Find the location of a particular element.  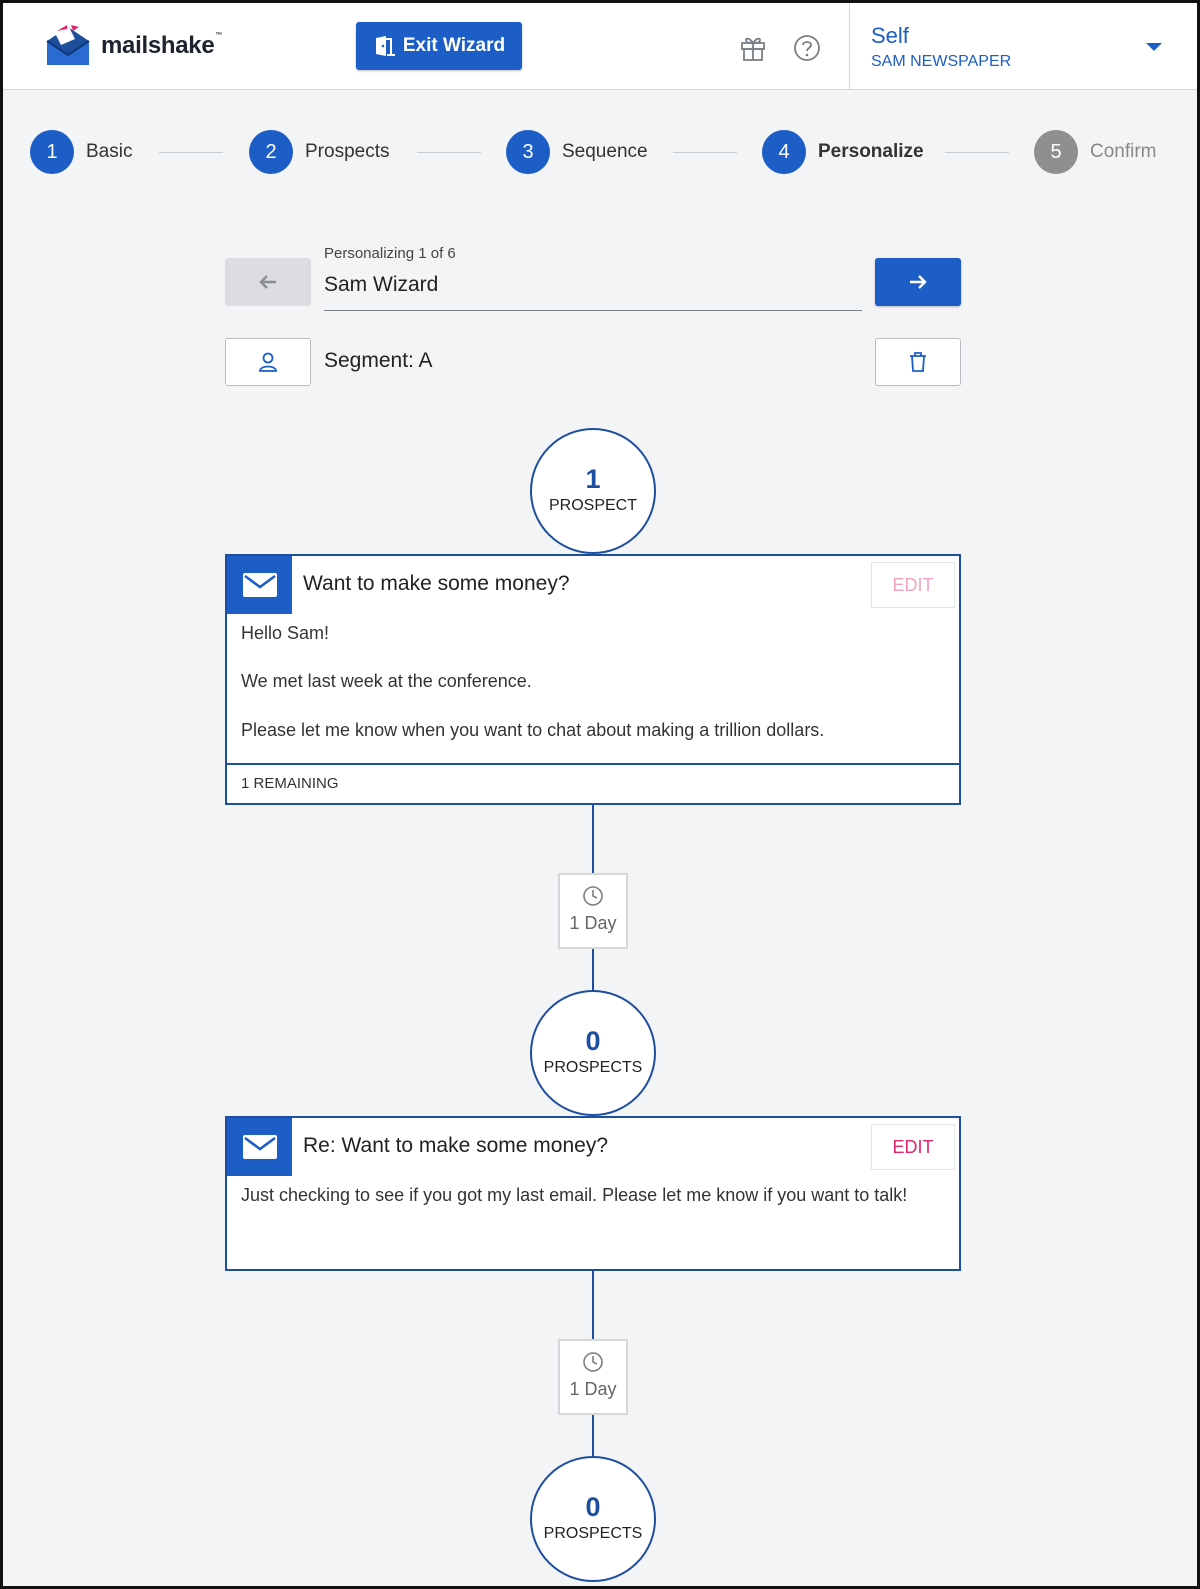

arrow-left-icon is located at coordinates (267, 282).